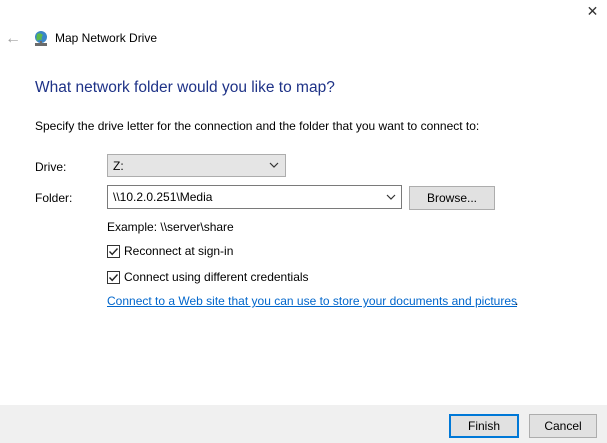  What do you see at coordinates (563, 426) in the screenshot?
I see `cancel-button: Cancel` at bounding box center [563, 426].